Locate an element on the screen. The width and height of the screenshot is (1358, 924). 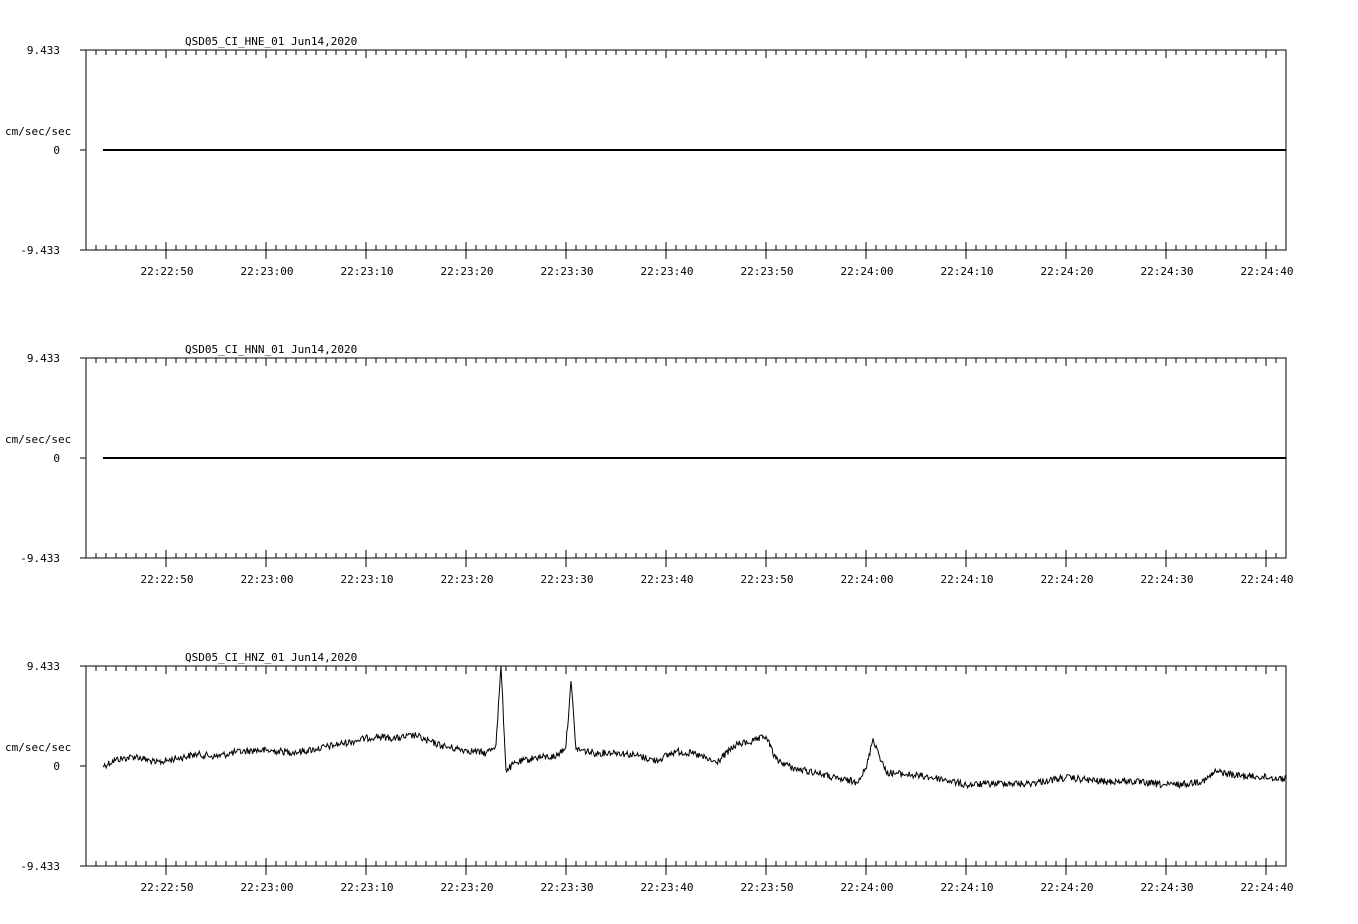
chart-title: QSD05_CI_HNN_01 Jun14,2020 is located at coordinates (271, 349).